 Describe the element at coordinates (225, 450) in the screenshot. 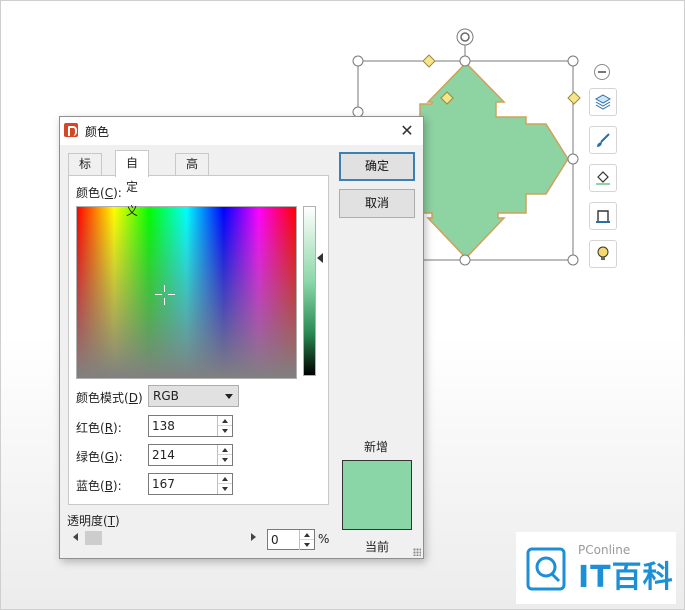

I see `green-increment-icon` at that location.